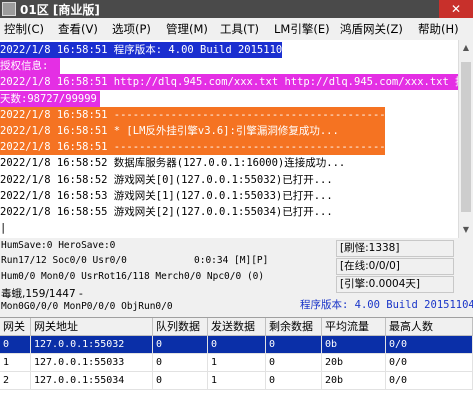  I want to click on table-cell: 127.0.0.1:55034, so click(92, 381).